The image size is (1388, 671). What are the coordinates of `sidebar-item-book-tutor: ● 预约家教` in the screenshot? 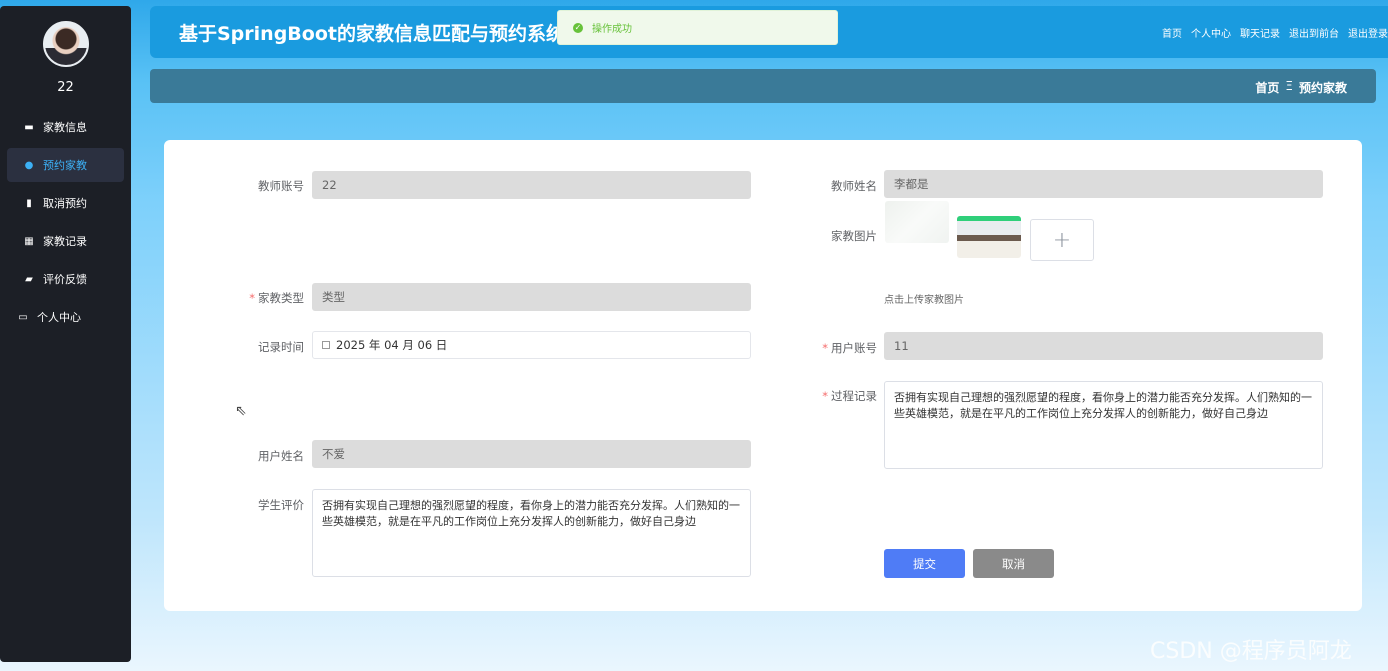 It's located at (65, 165).